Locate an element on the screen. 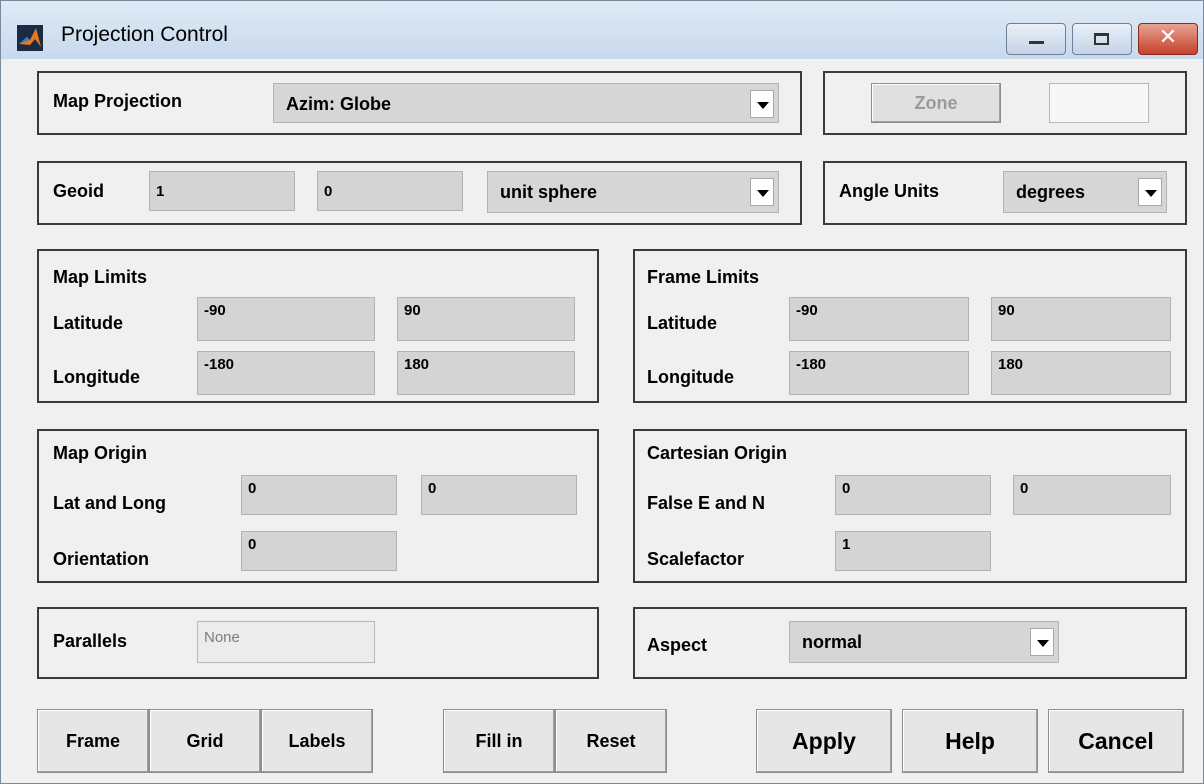  orientation-field: 0 is located at coordinates (319, 551).